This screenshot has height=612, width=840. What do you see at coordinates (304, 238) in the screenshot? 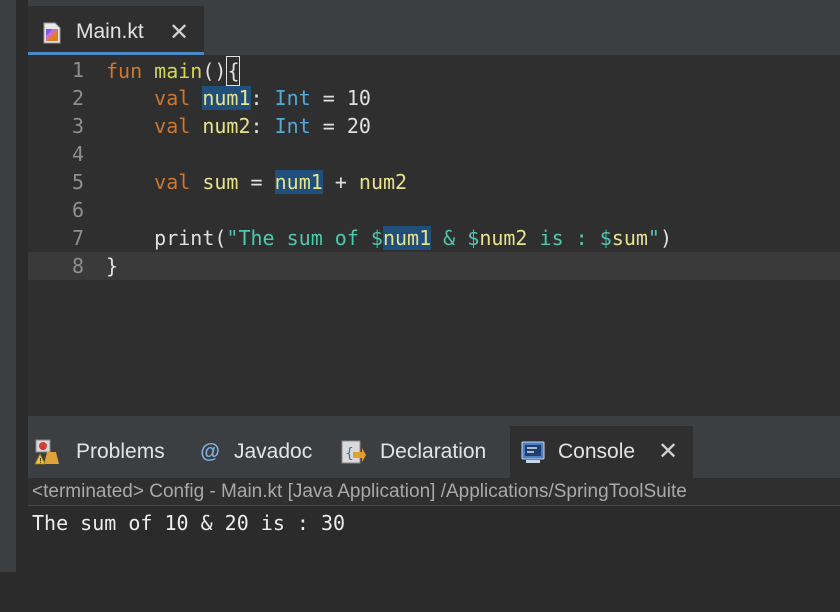
I see `string-literal: "The sum of $` at bounding box center [304, 238].